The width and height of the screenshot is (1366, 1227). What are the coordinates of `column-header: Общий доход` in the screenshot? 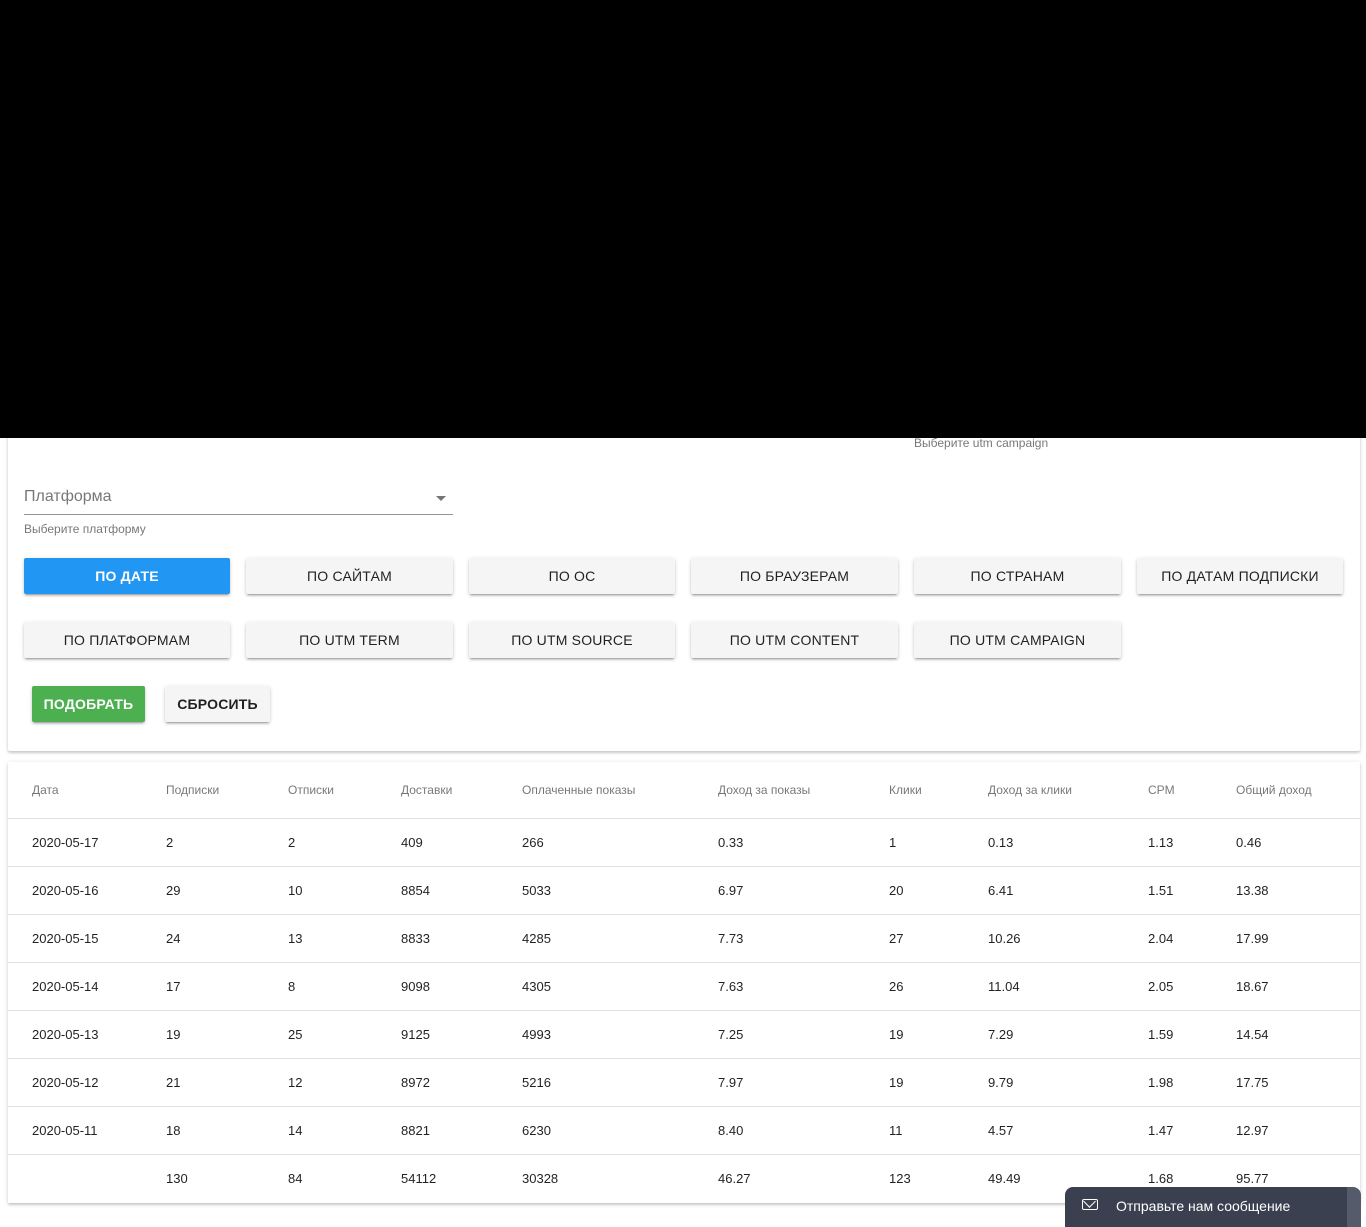 It's located at (1298, 790).